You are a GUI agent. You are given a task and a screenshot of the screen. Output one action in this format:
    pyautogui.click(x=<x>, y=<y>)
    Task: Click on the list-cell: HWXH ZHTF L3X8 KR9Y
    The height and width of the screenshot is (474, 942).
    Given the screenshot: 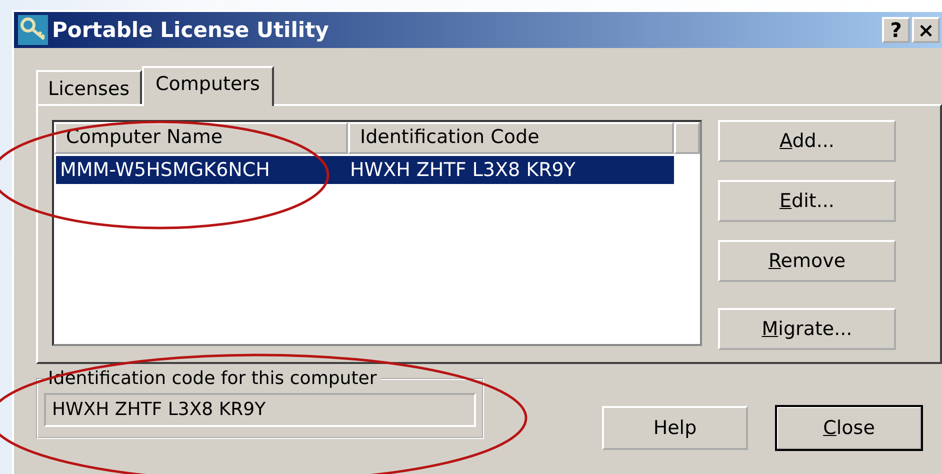 What is the action you would take?
    pyautogui.click(x=463, y=170)
    